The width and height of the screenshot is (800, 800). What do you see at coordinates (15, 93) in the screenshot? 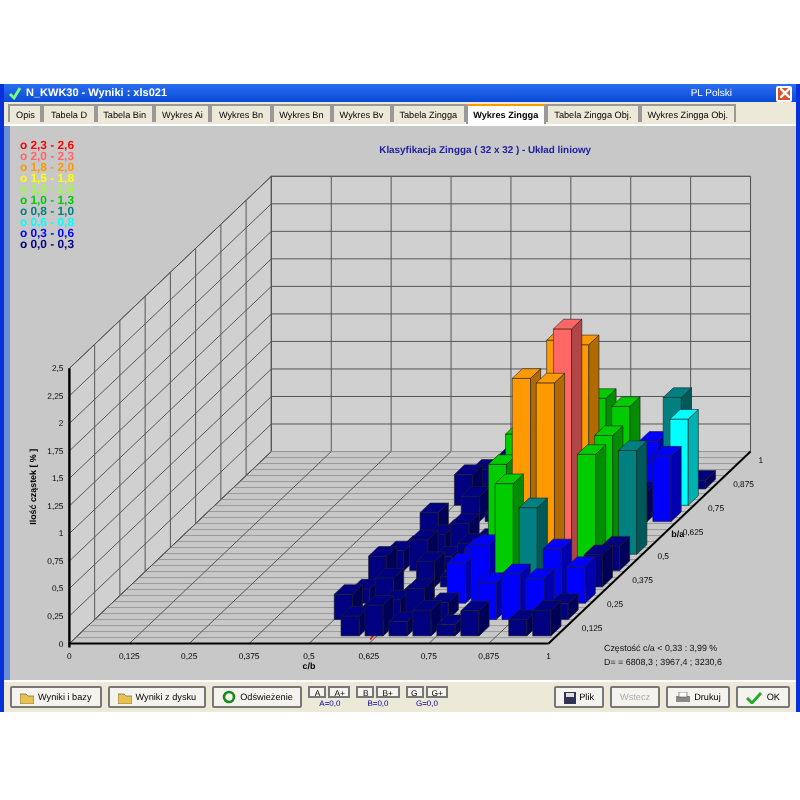
I see `app-icon` at bounding box center [15, 93].